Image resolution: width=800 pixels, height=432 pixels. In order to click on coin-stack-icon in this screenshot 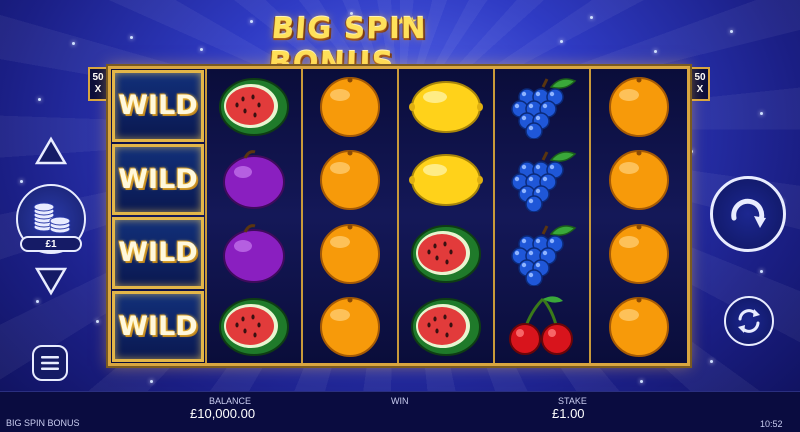, I will do `click(52, 218)`.